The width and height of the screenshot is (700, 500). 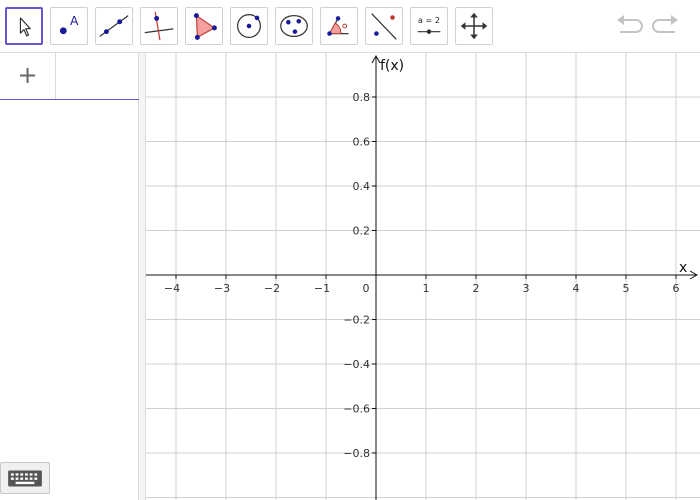 I want to click on polygon-tool-button, so click(x=204, y=26).